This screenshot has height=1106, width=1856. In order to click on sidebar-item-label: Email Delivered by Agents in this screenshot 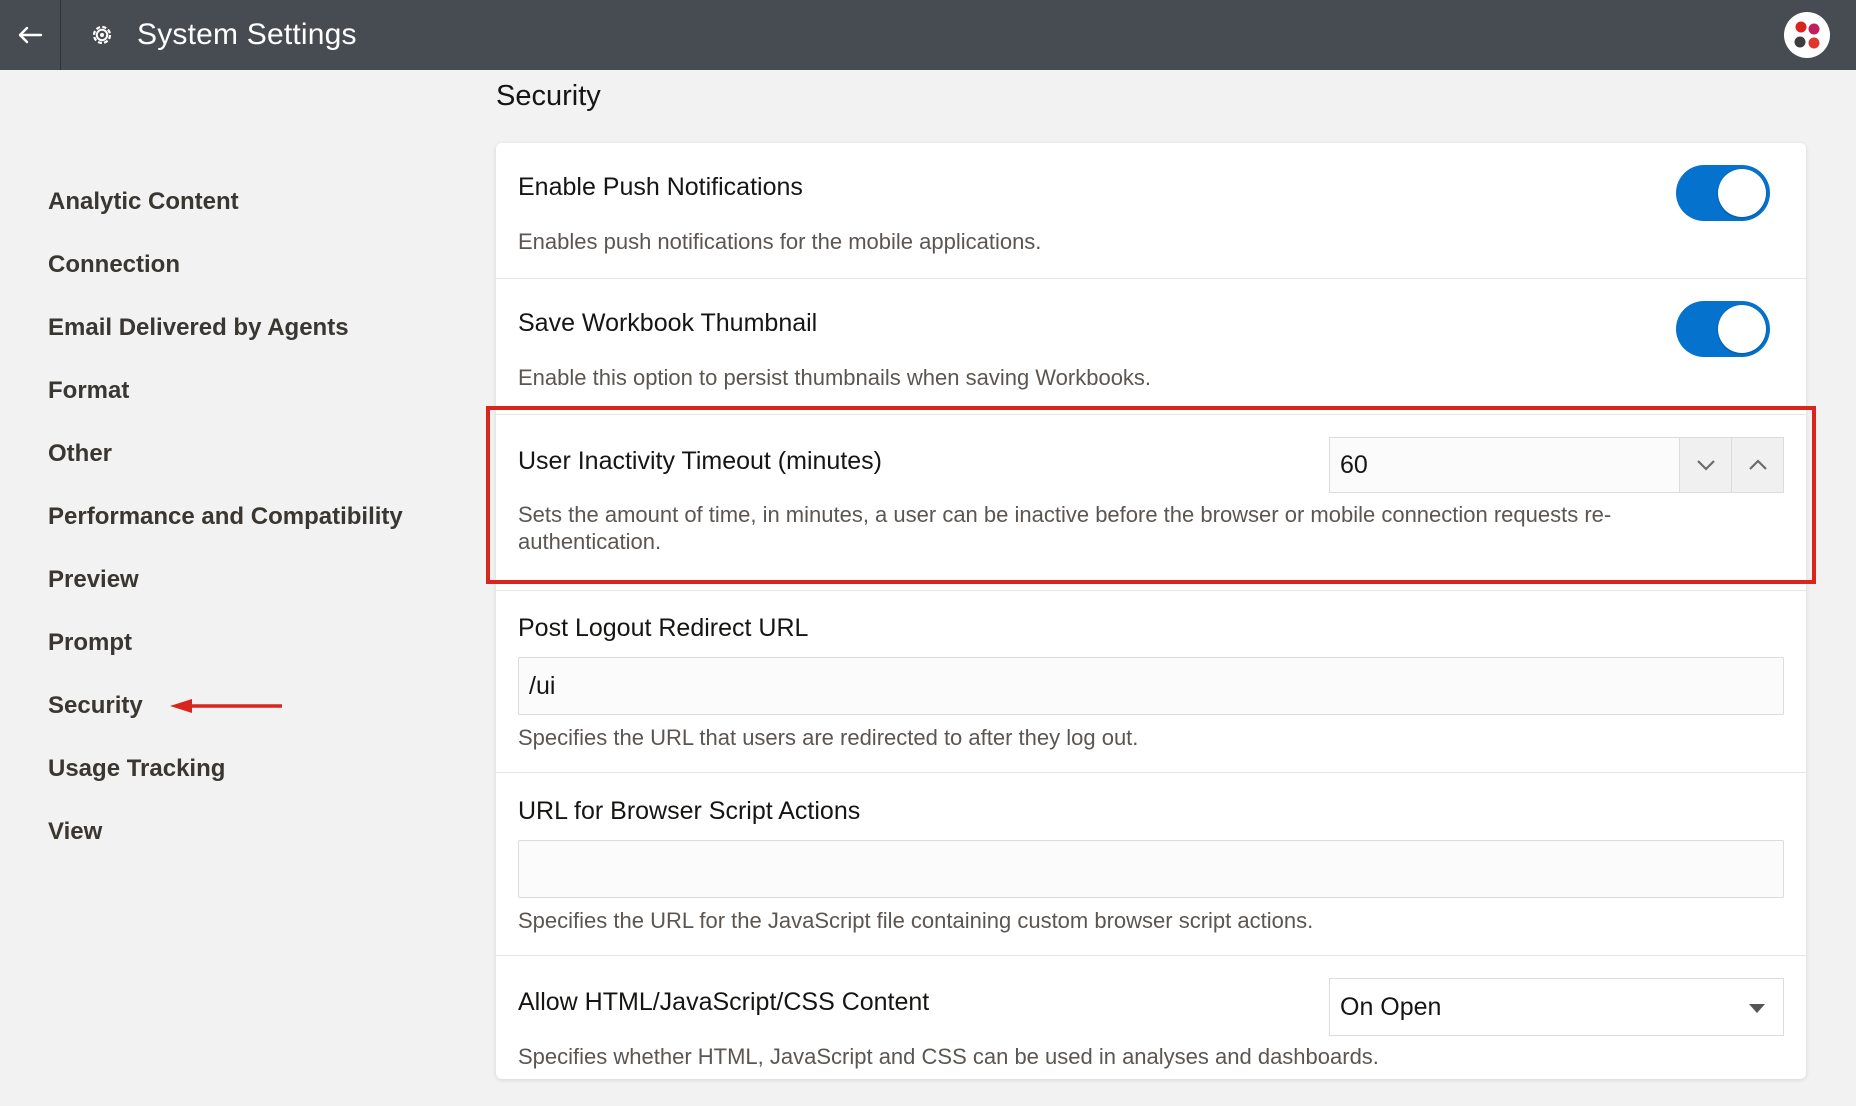, I will do `click(198, 327)`.